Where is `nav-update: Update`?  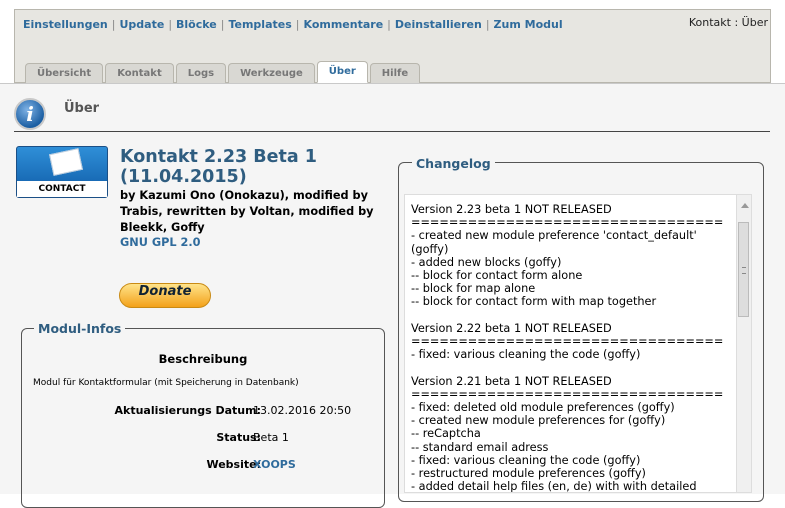
nav-update: Update is located at coordinates (141, 24).